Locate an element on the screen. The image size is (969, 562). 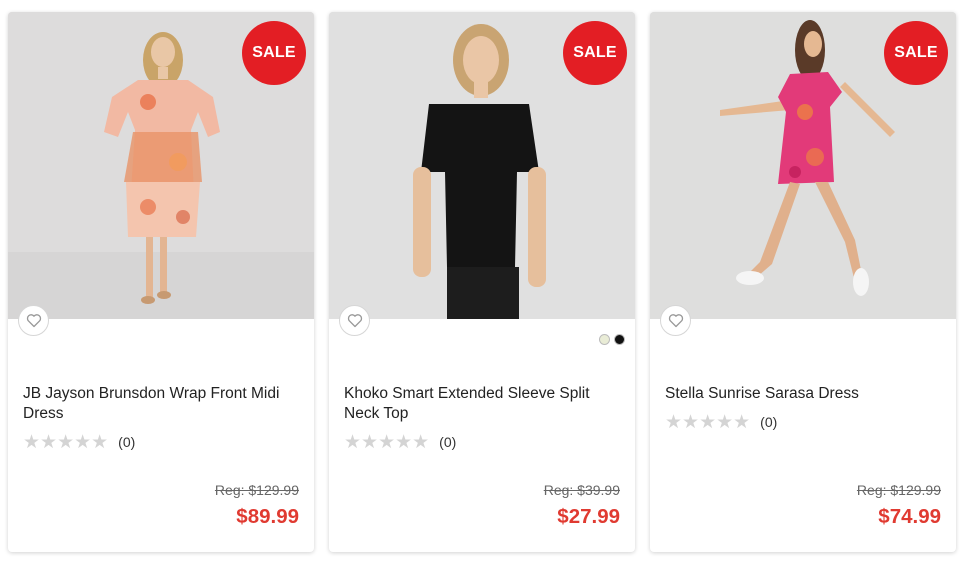
product-title: Stella Sunrise Sarasa Dress is located at coordinates (802, 394).